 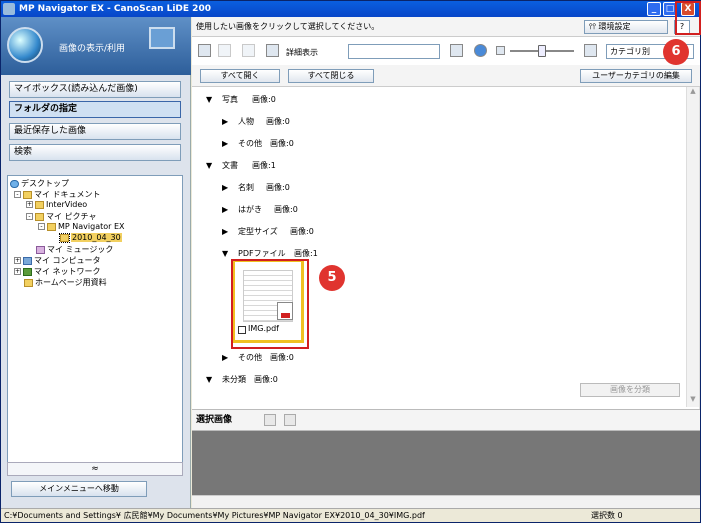 I want to click on desktop-icon, so click(x=14, y=183).